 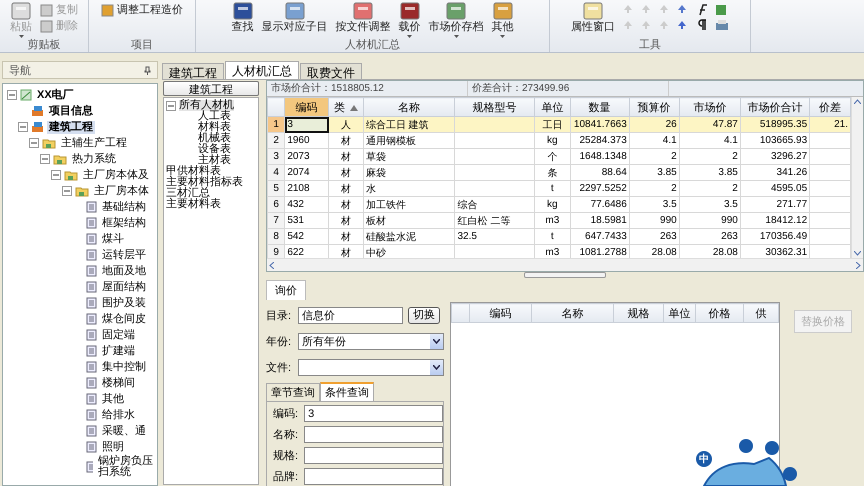 I want to click on arrow-down-icon, so click(x=857, y=253).